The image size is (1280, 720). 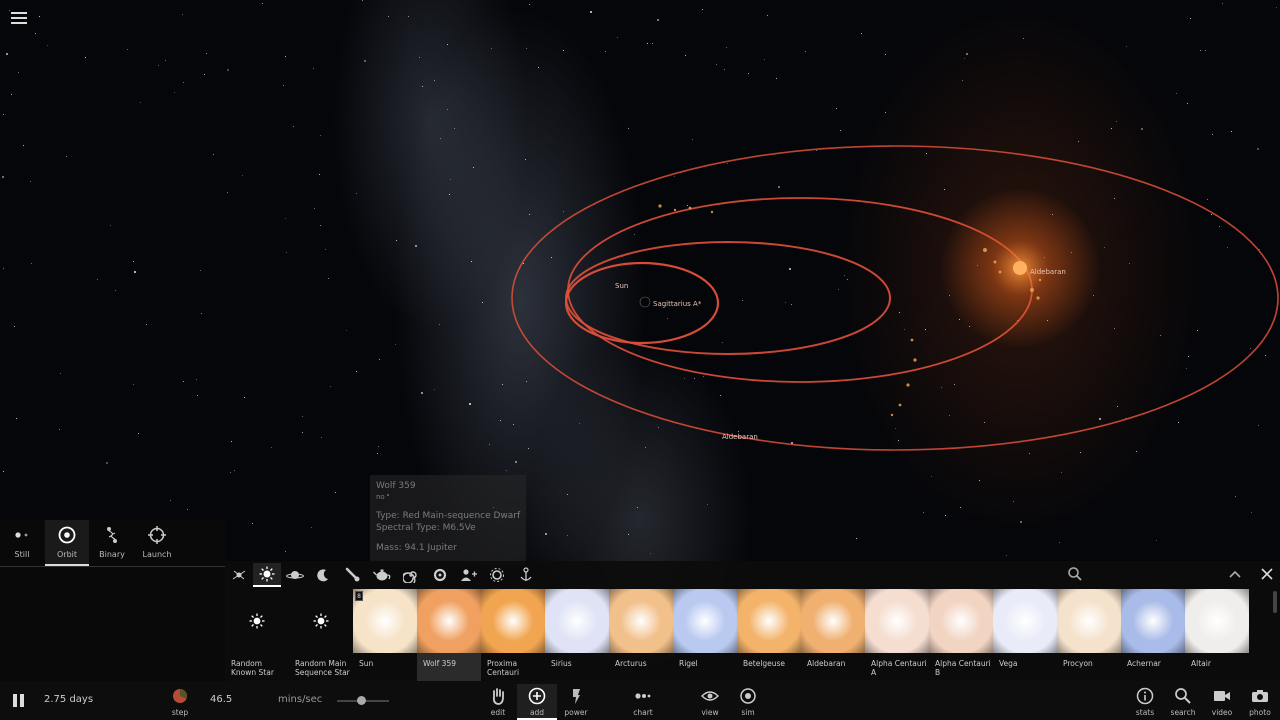 I want to click on category-galaxy-icon, so click(x=239, y=575).